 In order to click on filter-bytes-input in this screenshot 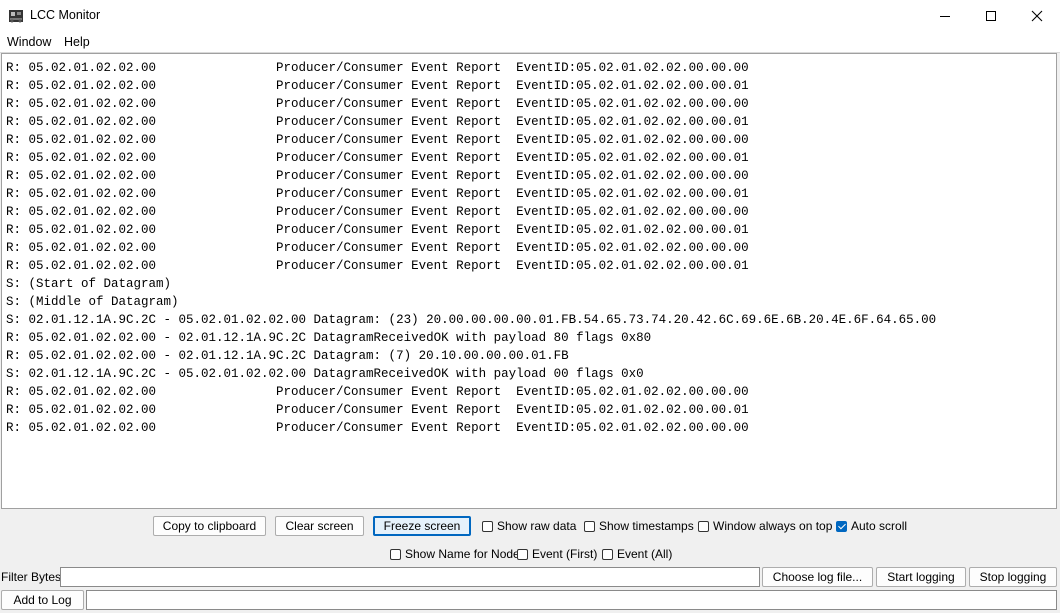, I will do `click(410, 577)`.